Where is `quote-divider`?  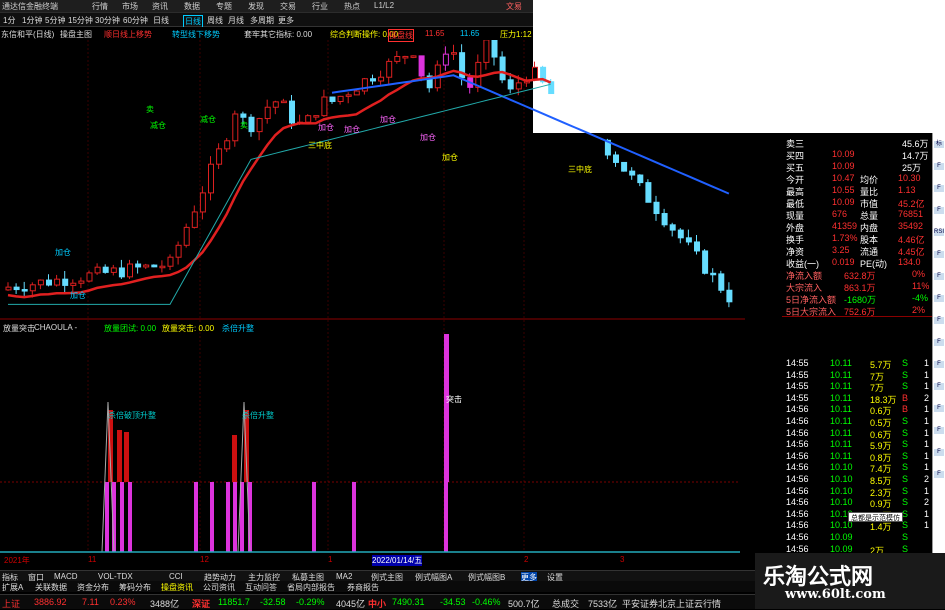
quote-divider is located at coordinates (857, 316).